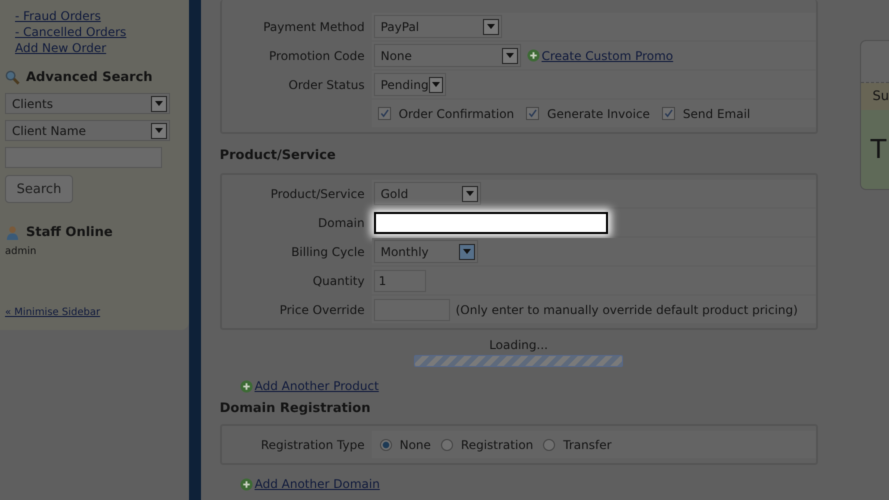  Describe the element at coordinates (314, 27) in the screenshot. I see `field-label: Payment Method` at that location.